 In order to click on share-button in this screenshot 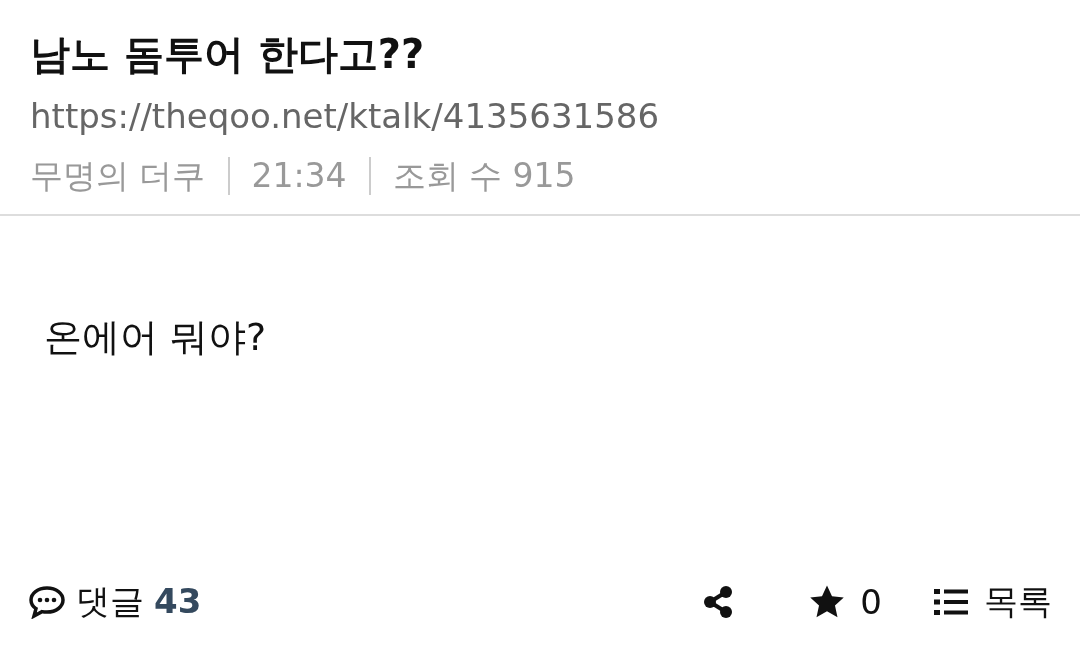, I will do `click(718, 602)`.